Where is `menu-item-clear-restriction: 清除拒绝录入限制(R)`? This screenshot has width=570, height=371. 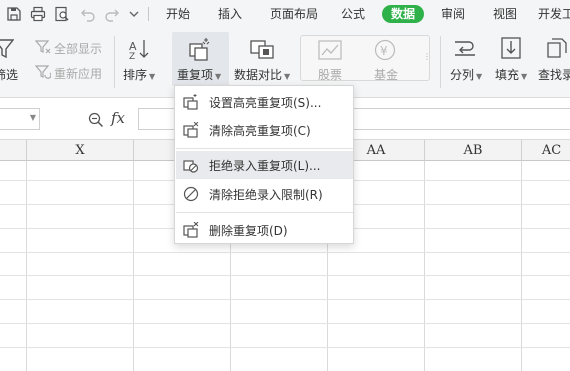
menu-item-clear-restriction: 清除拒绝录入限制(R) is located at coordinates (264, 194).